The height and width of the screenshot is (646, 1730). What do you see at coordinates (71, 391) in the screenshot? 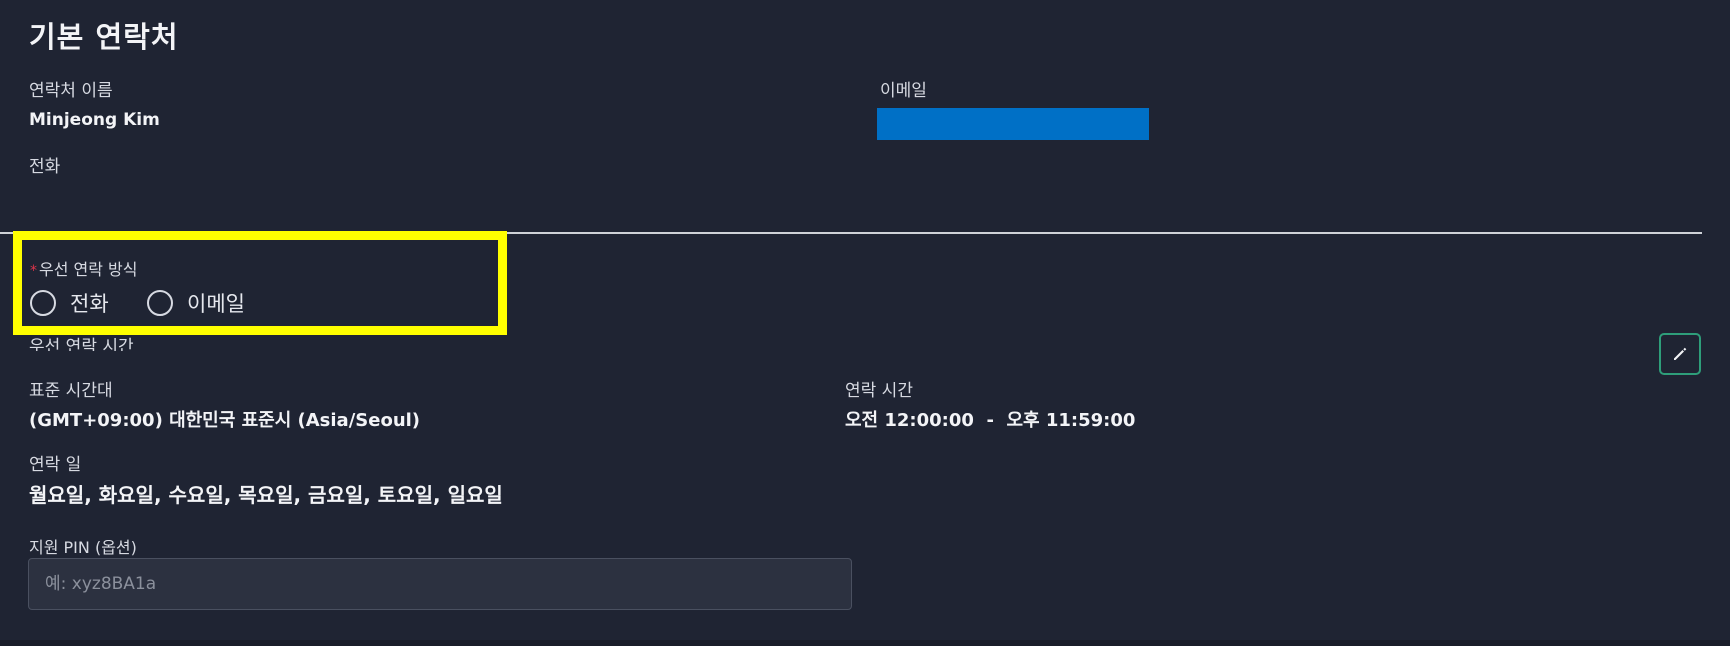
I see `timezone-label: 표준 시간대` at bounding box center [71, 391].